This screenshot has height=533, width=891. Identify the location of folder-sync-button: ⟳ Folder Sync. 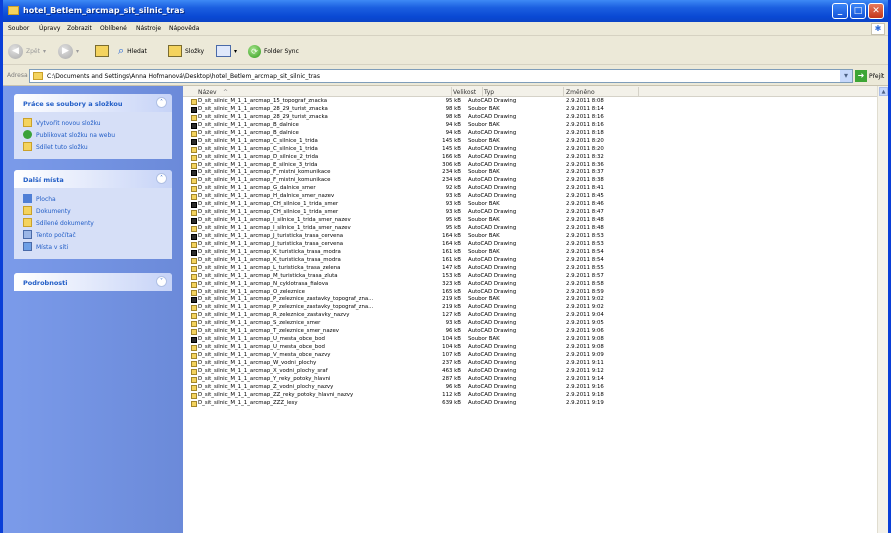
(273, 51).